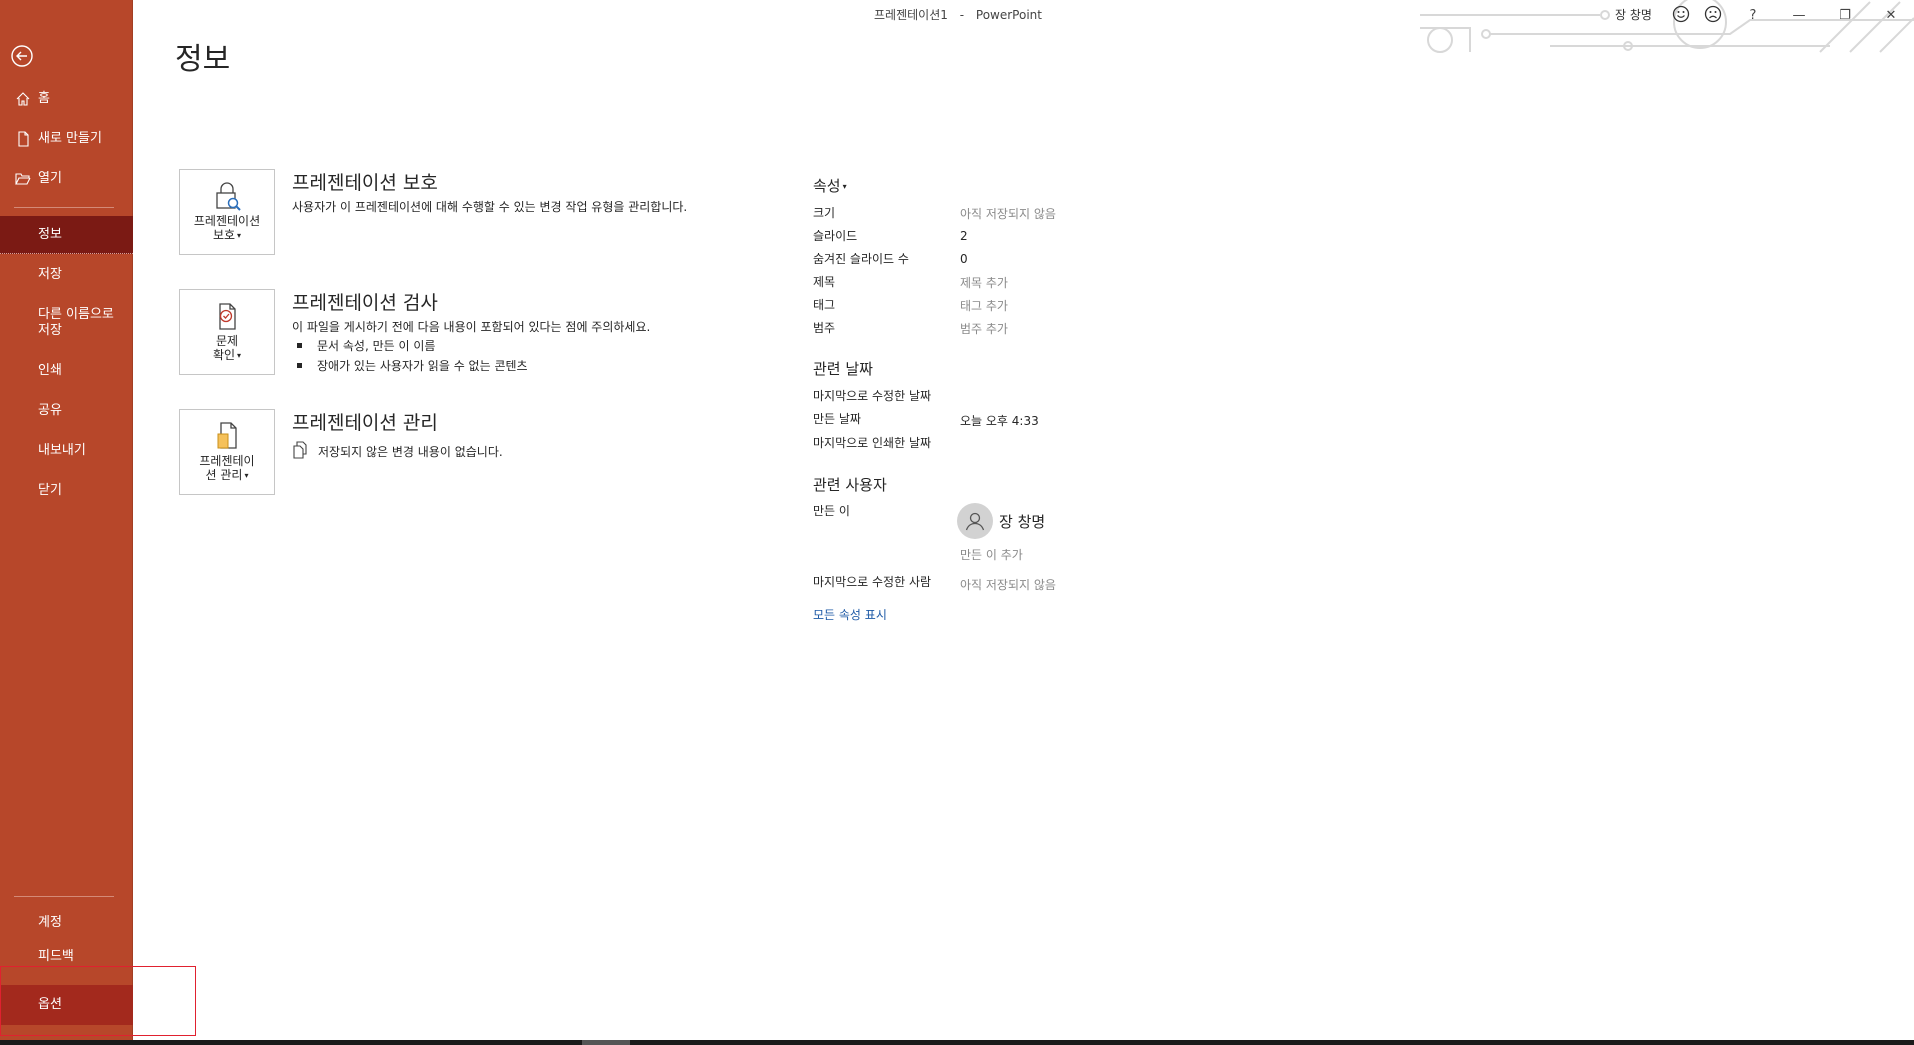 The width and height of the screenshot is (1914, 1045). What do you see at coordinates (958, 14) in the screenshot?
I see `window-title: 프레젠테이션1 - PowerPoint` at bounding box center [958, 14].